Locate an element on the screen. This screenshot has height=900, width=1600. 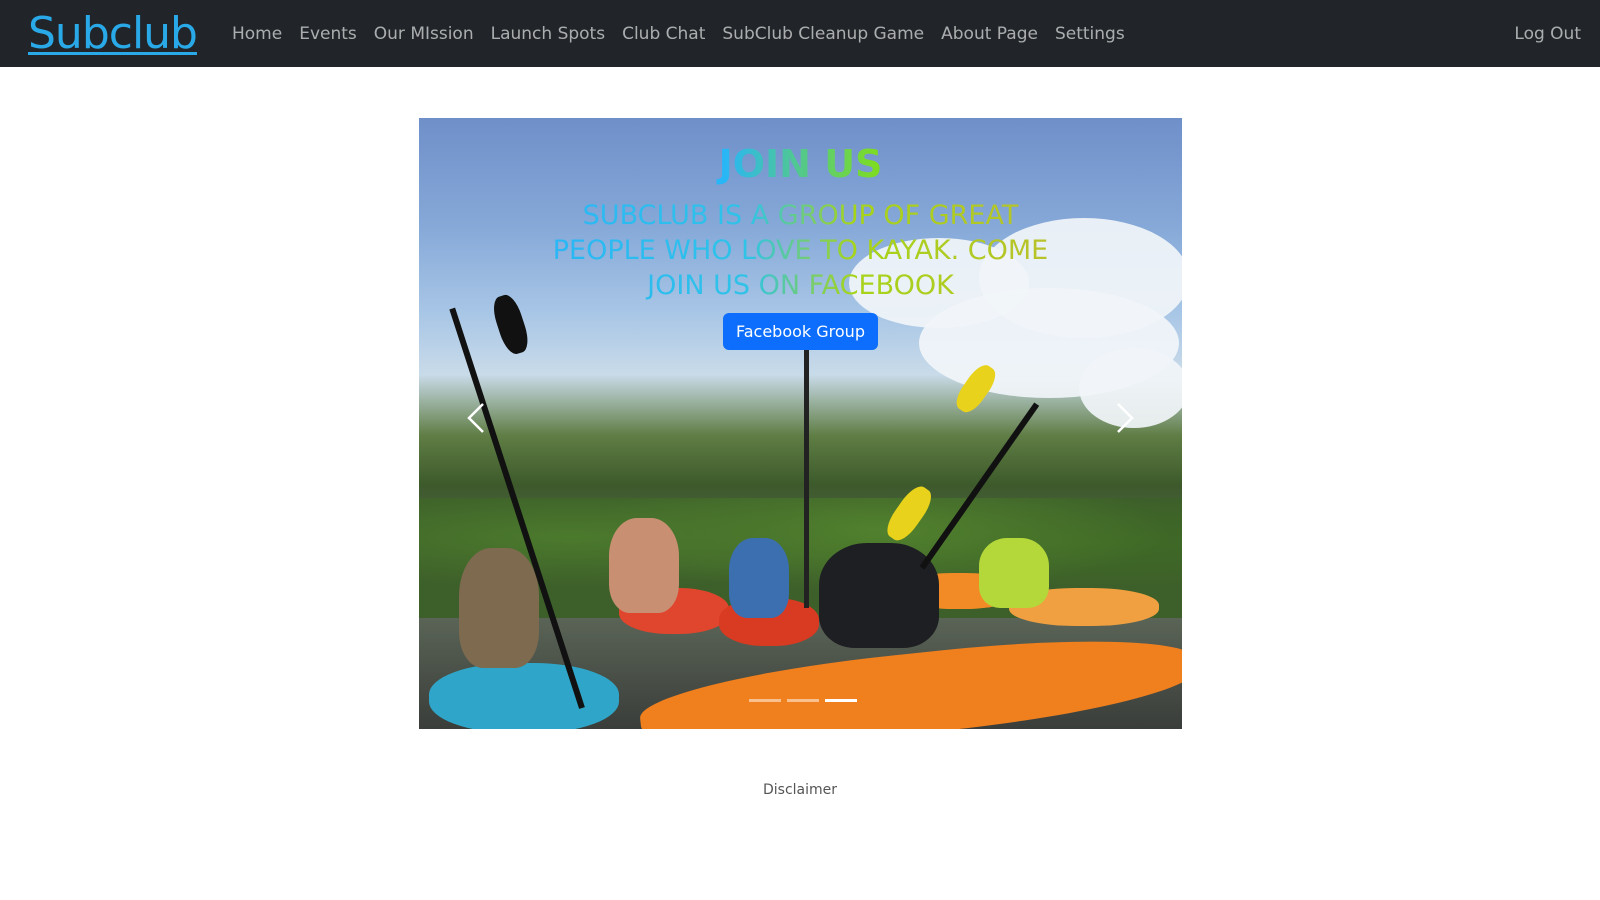
nav-link-settings: Settings is located at coordinates (1090, 34).